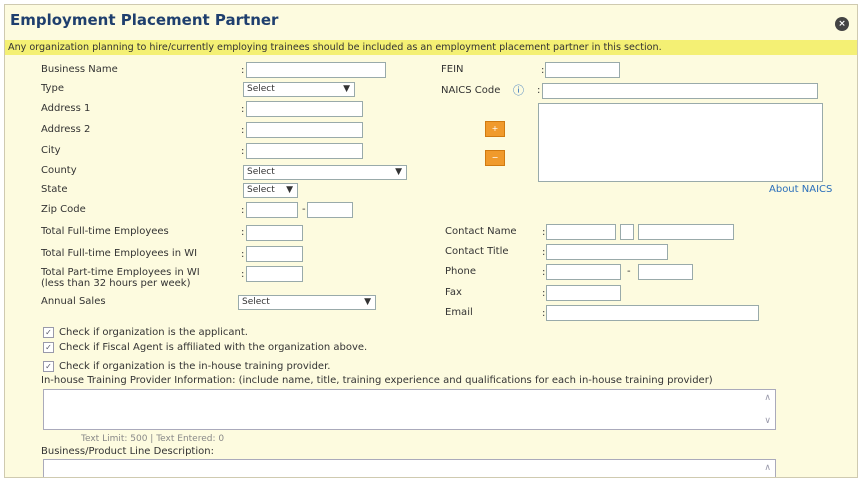 This screenshot has width=863, height=478. I want to click on contact-first-name-input, so click(581, 232).